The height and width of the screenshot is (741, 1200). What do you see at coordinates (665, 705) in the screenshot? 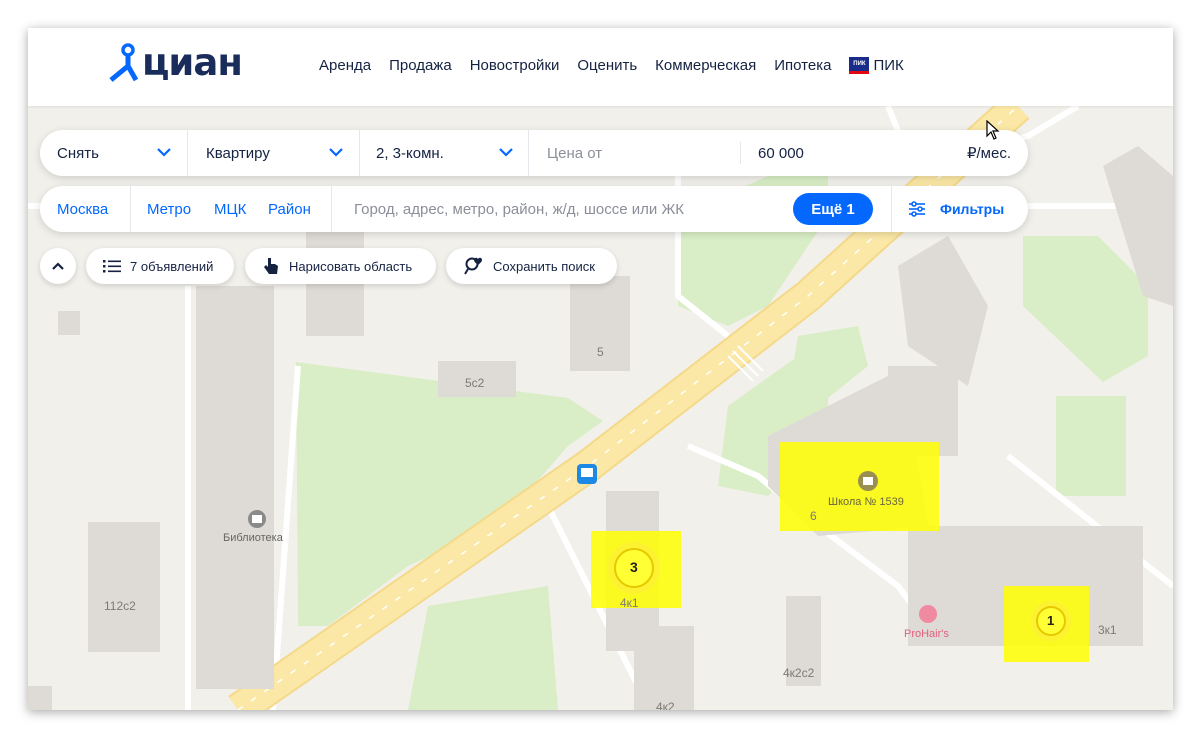
I see `building-label: 4к2` at bounding box center [665, 705].